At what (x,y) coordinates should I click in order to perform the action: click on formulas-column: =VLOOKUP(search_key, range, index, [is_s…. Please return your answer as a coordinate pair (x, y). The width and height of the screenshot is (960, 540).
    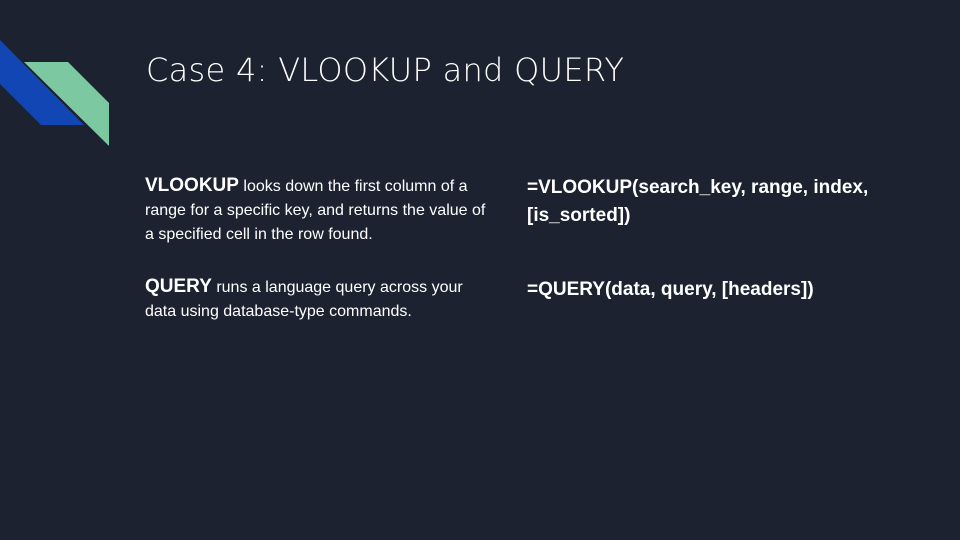
    Looking at the image, I should click on (717, 239).